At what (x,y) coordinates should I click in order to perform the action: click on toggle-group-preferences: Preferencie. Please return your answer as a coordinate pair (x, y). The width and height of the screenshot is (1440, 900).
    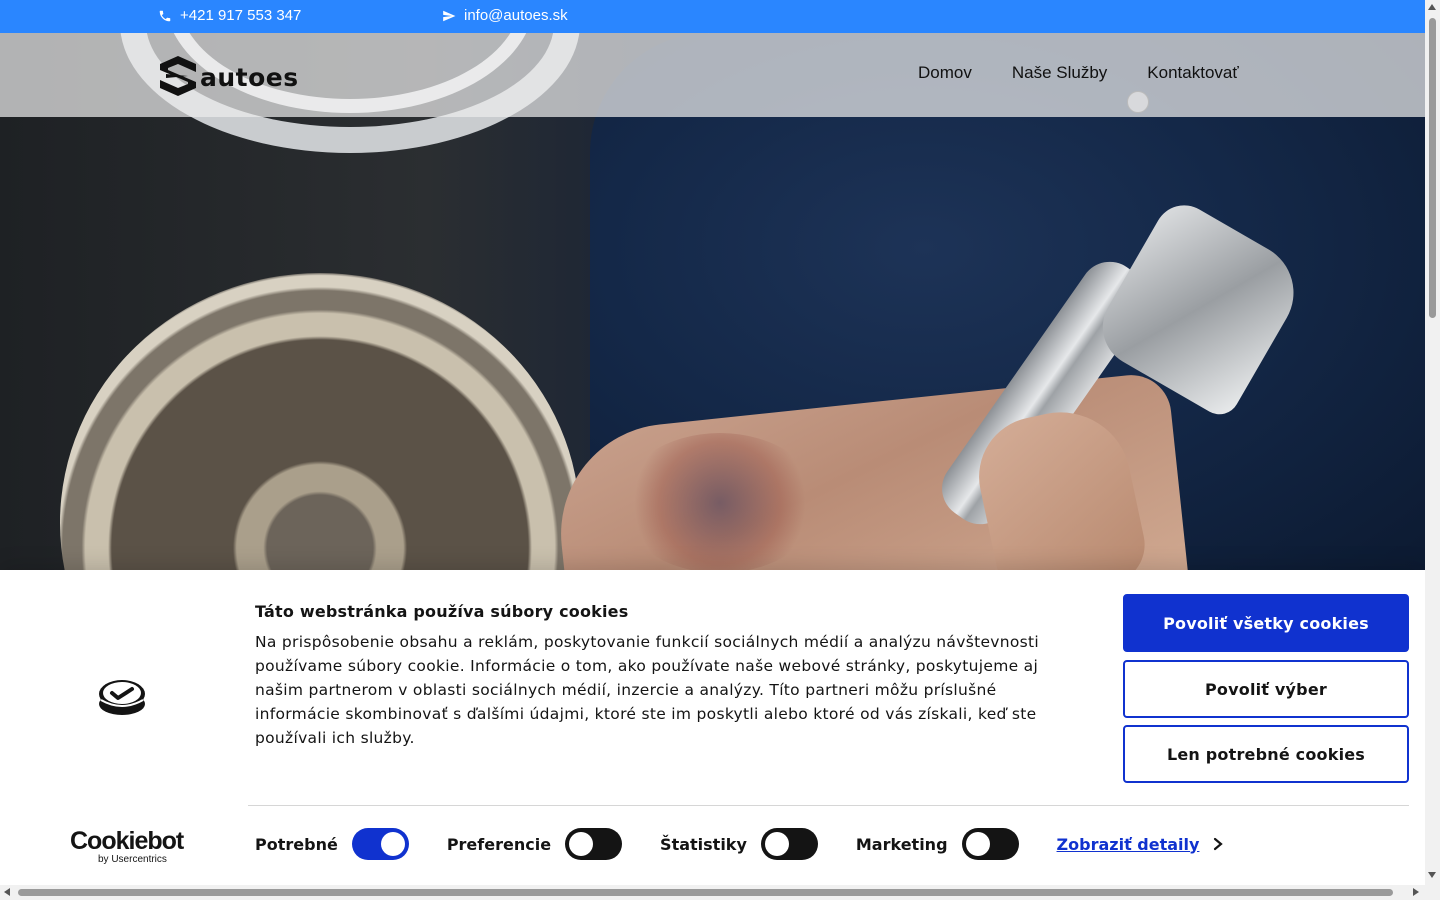
    Looking at the image, I should click on (534, 844).